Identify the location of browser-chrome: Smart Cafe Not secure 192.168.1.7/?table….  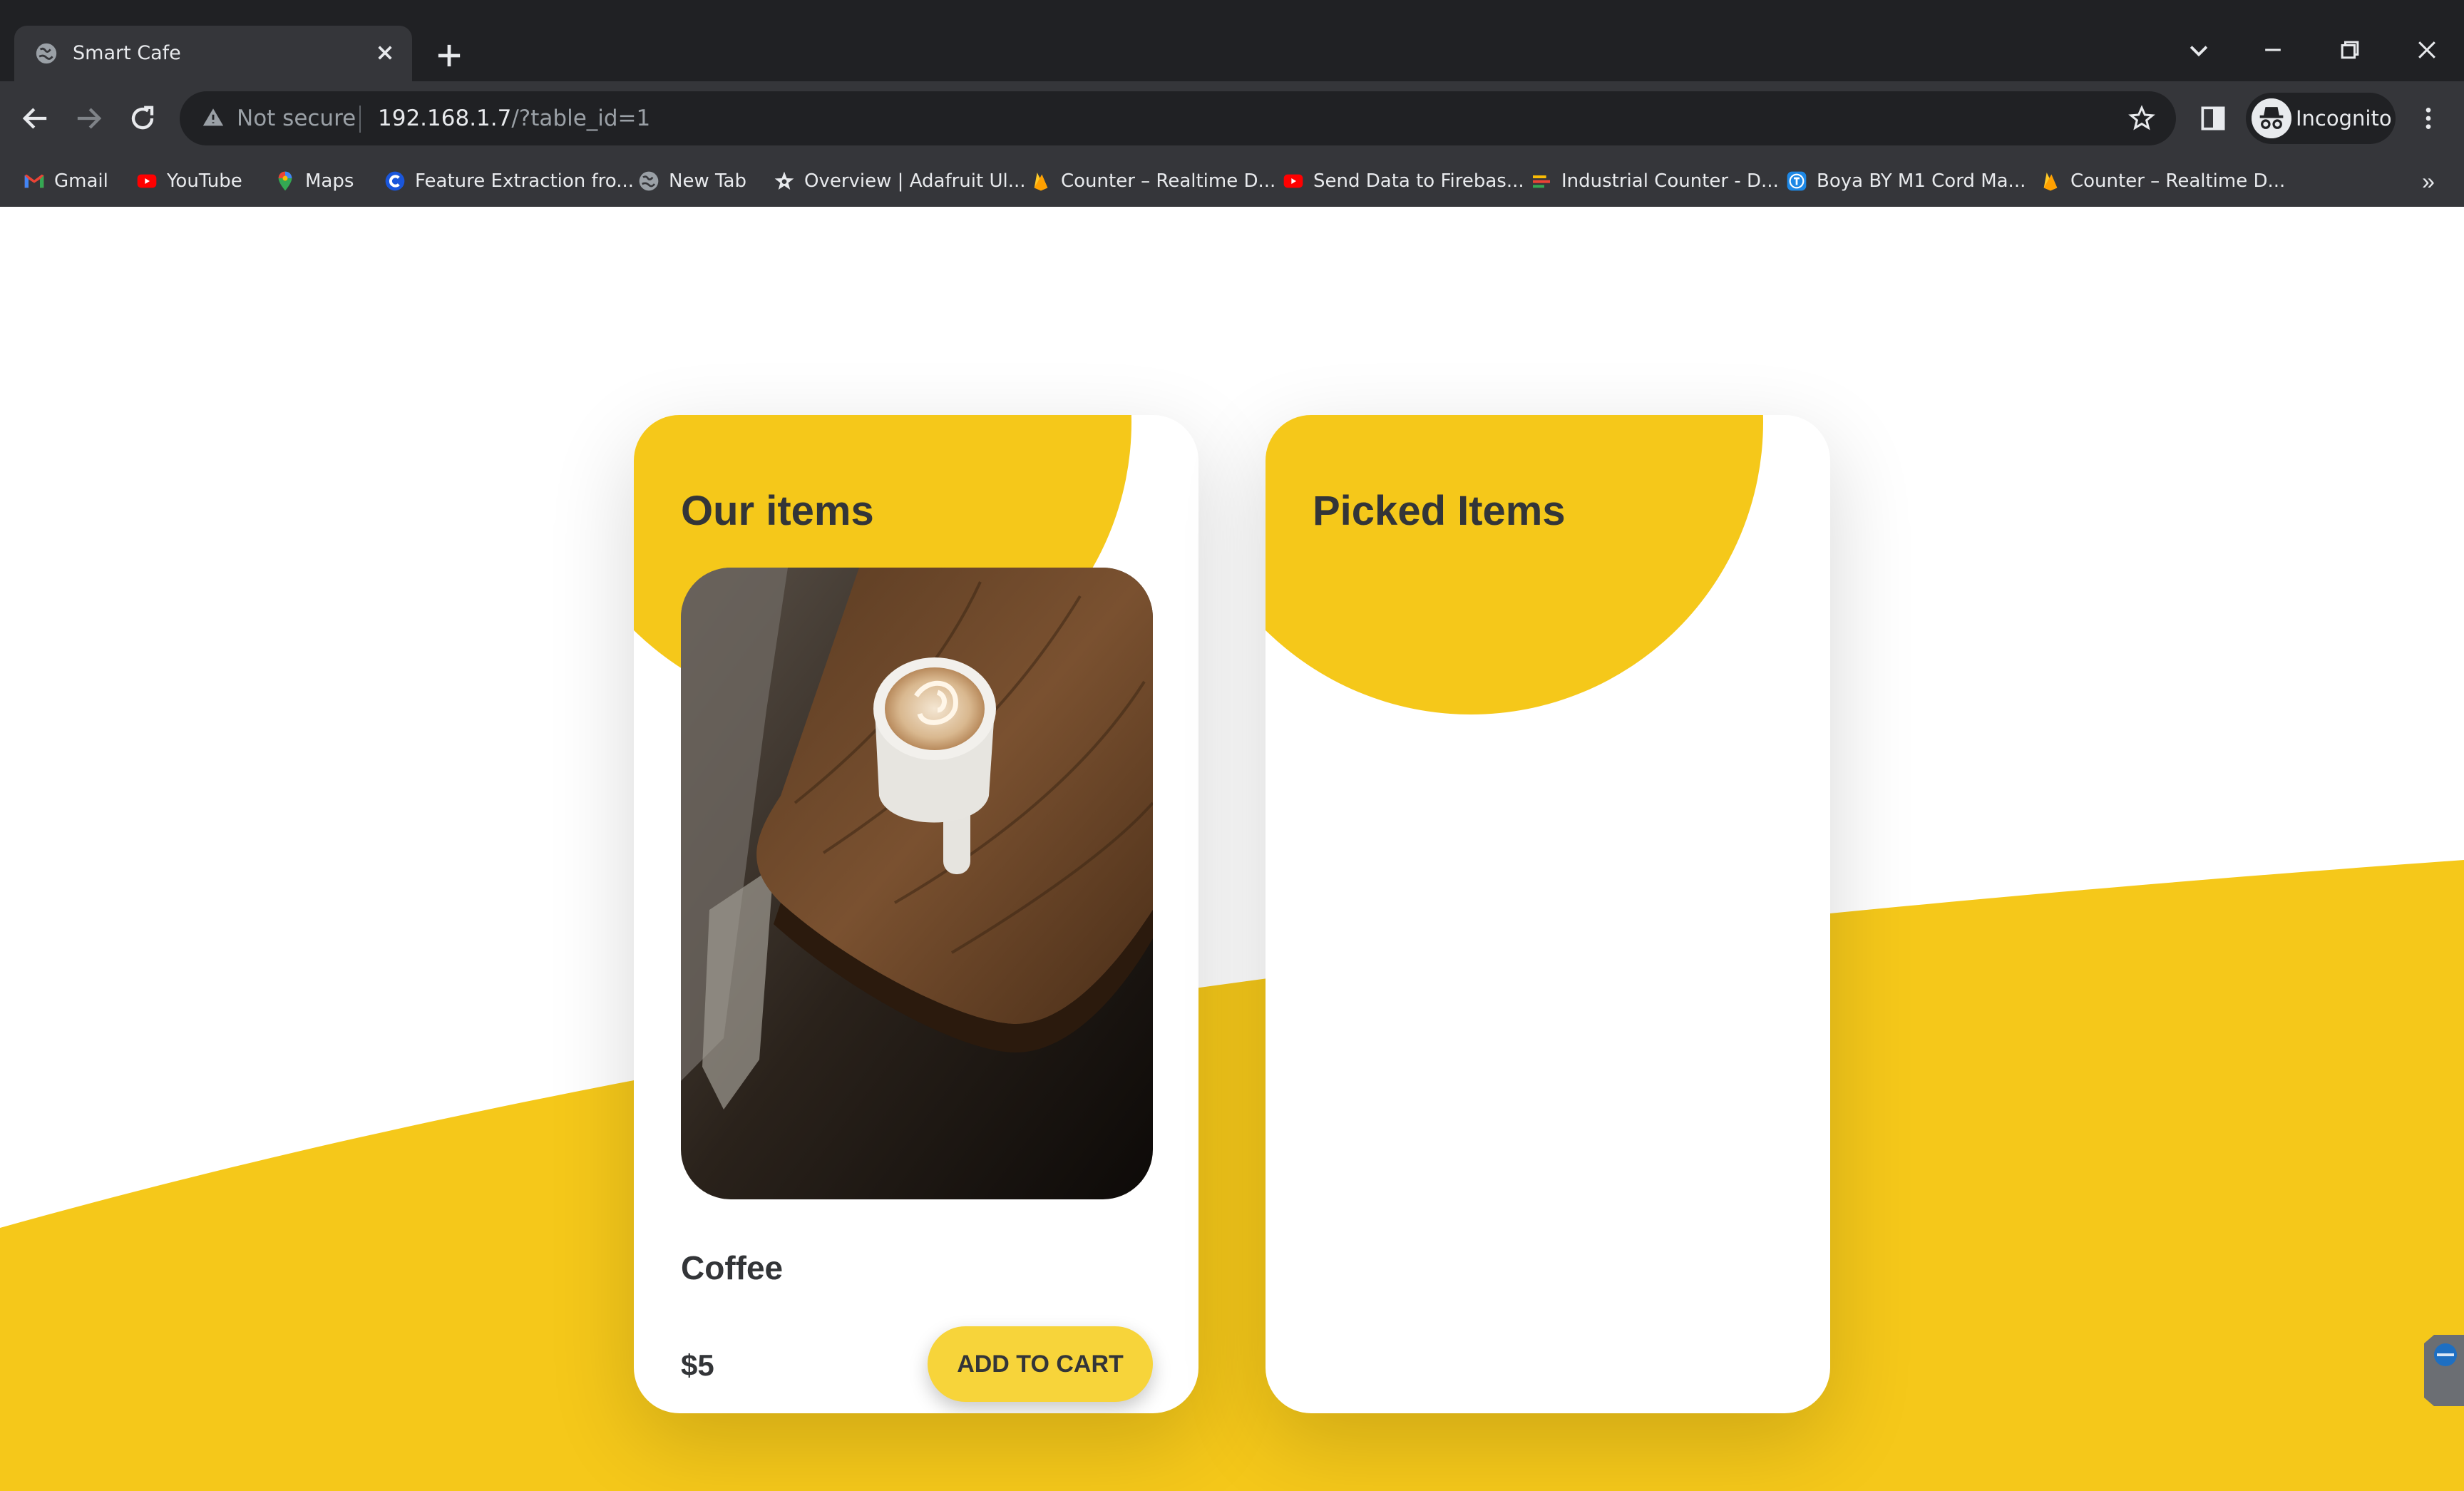
(1232, 103).